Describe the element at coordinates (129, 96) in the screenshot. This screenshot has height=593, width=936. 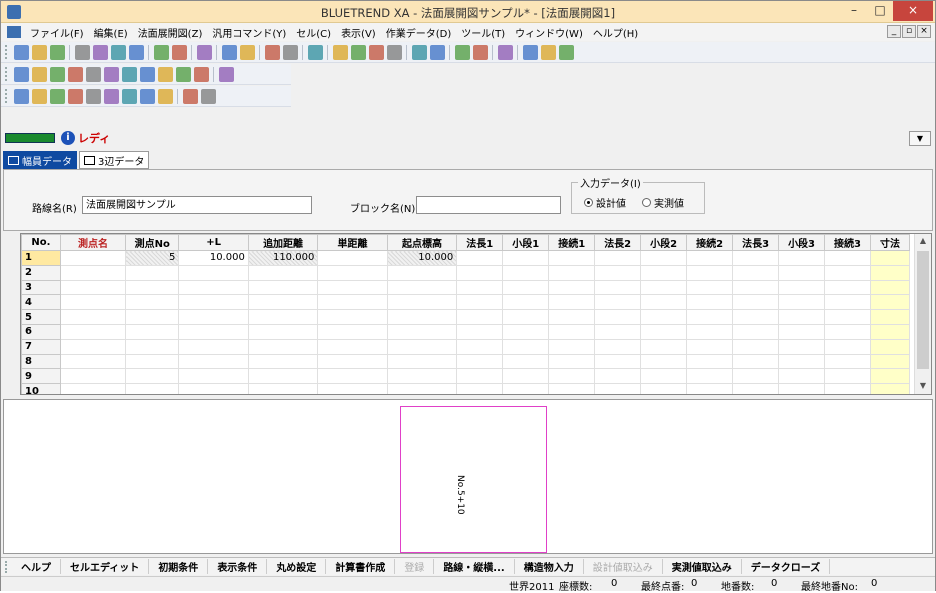
I see `edit-icon` at that location.